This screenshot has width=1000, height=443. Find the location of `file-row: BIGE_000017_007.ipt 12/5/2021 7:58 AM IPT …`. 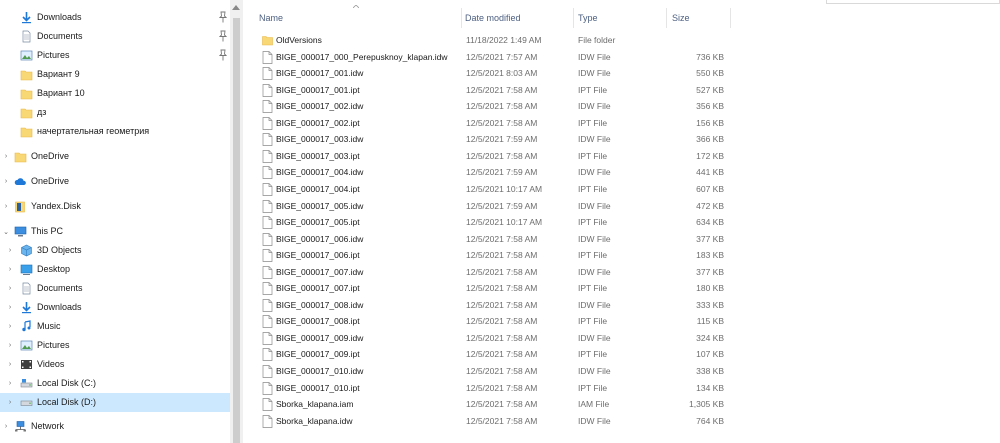

file-row: BIGE_000017_007.ipt 12/5/2021 7:58 AM IPT … is located at coordinates (494, 288).